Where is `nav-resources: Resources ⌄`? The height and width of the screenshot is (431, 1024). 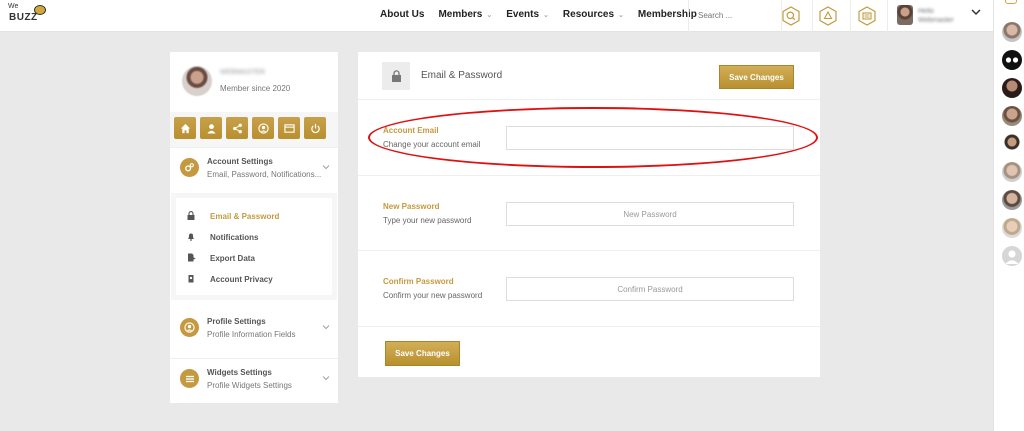 nav-resources: Resources ⌄ is located at coordinates (593, 14).